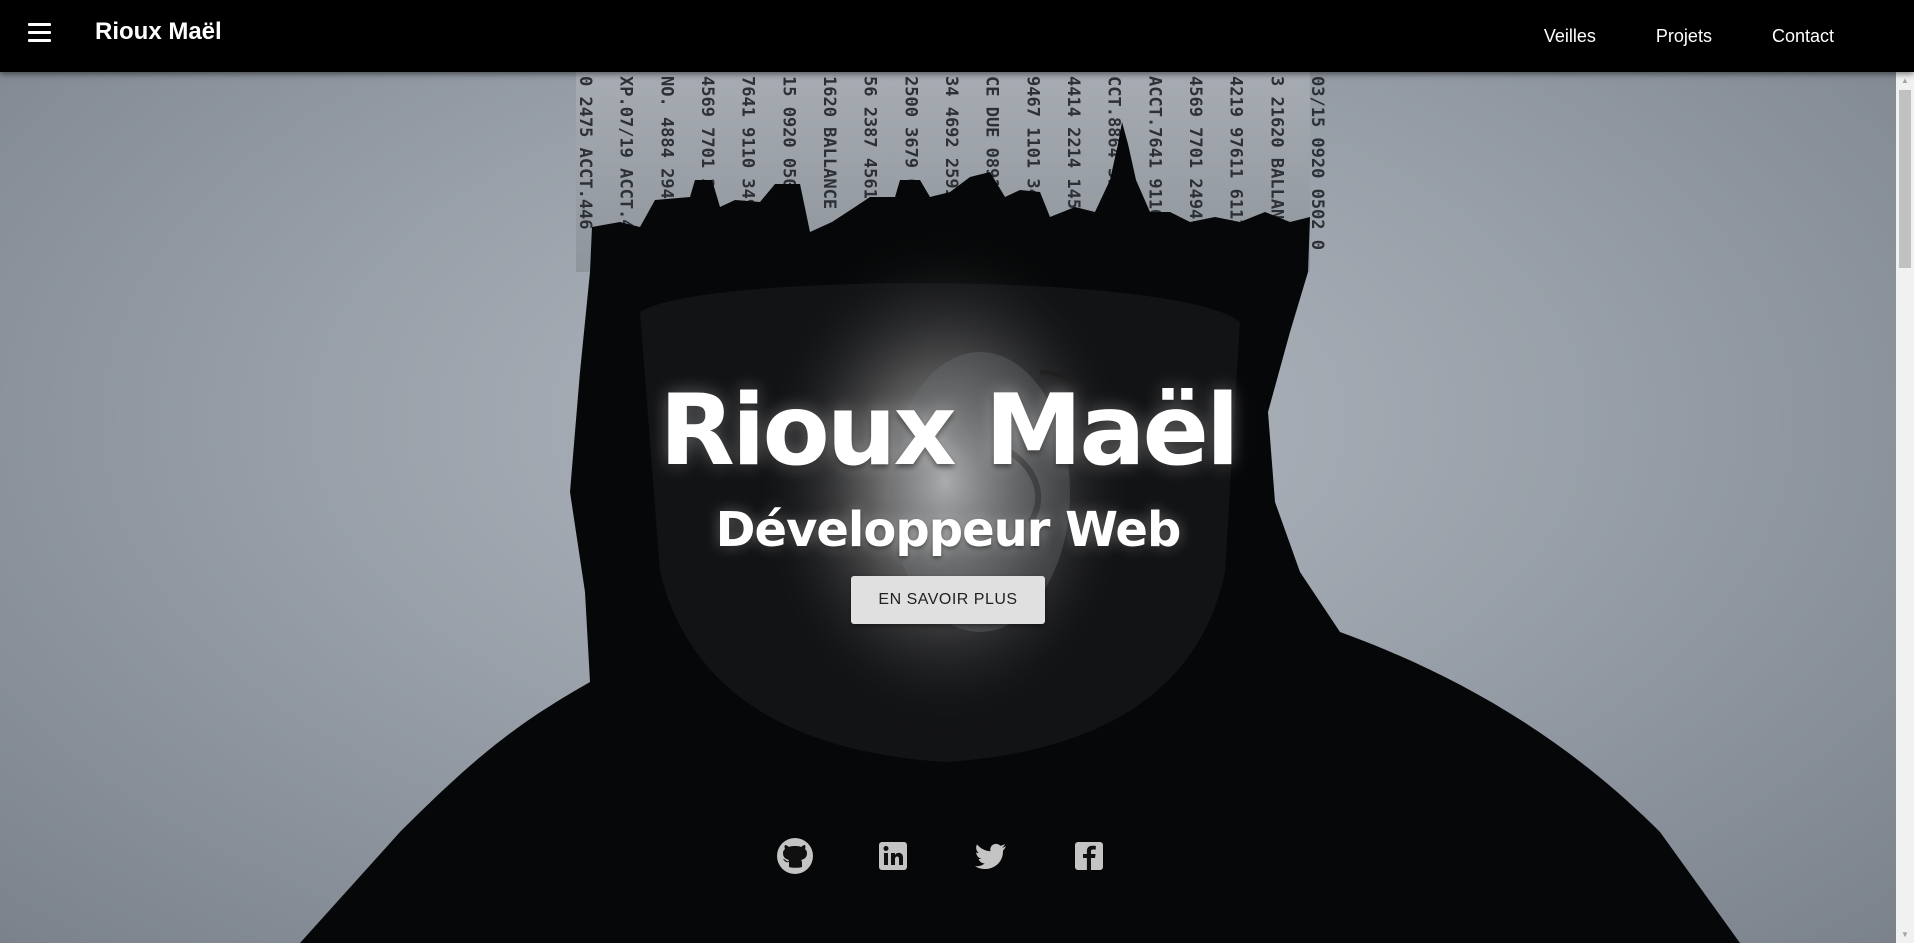 The width and height of the screenshot is (1914, 943). I want to click on scroll-up-arrow-icon: ▲, so click(1905, 80).